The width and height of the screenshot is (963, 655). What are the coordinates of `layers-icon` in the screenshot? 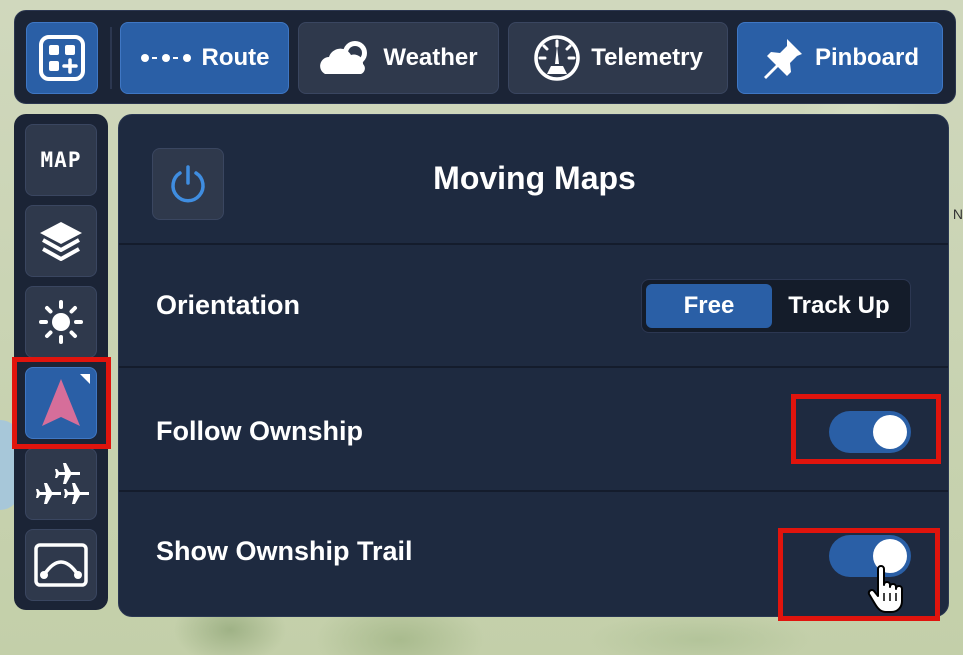 It's located at (61, 241).